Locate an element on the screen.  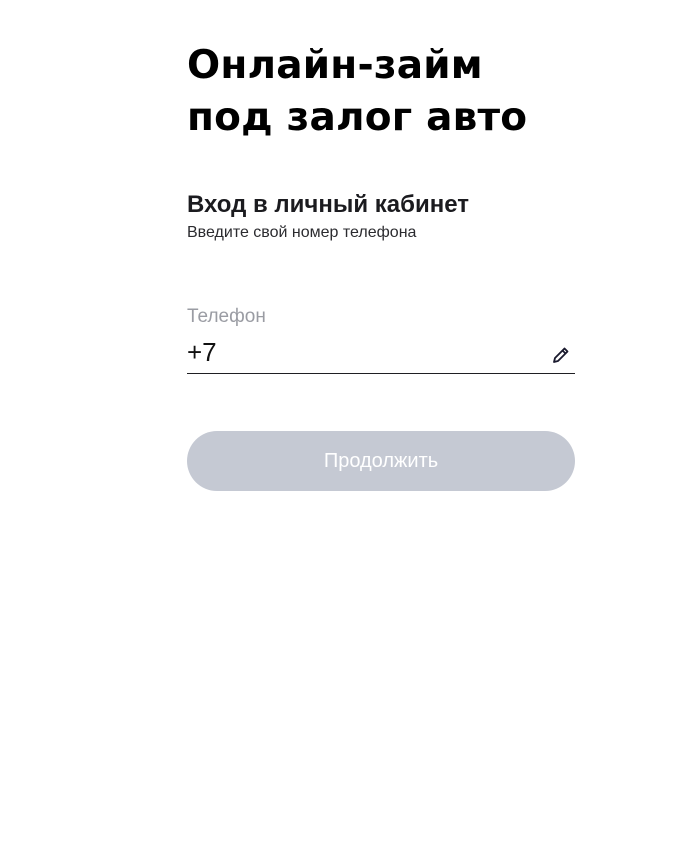
pencil-icon-svg is located at coordinates (561, 355).